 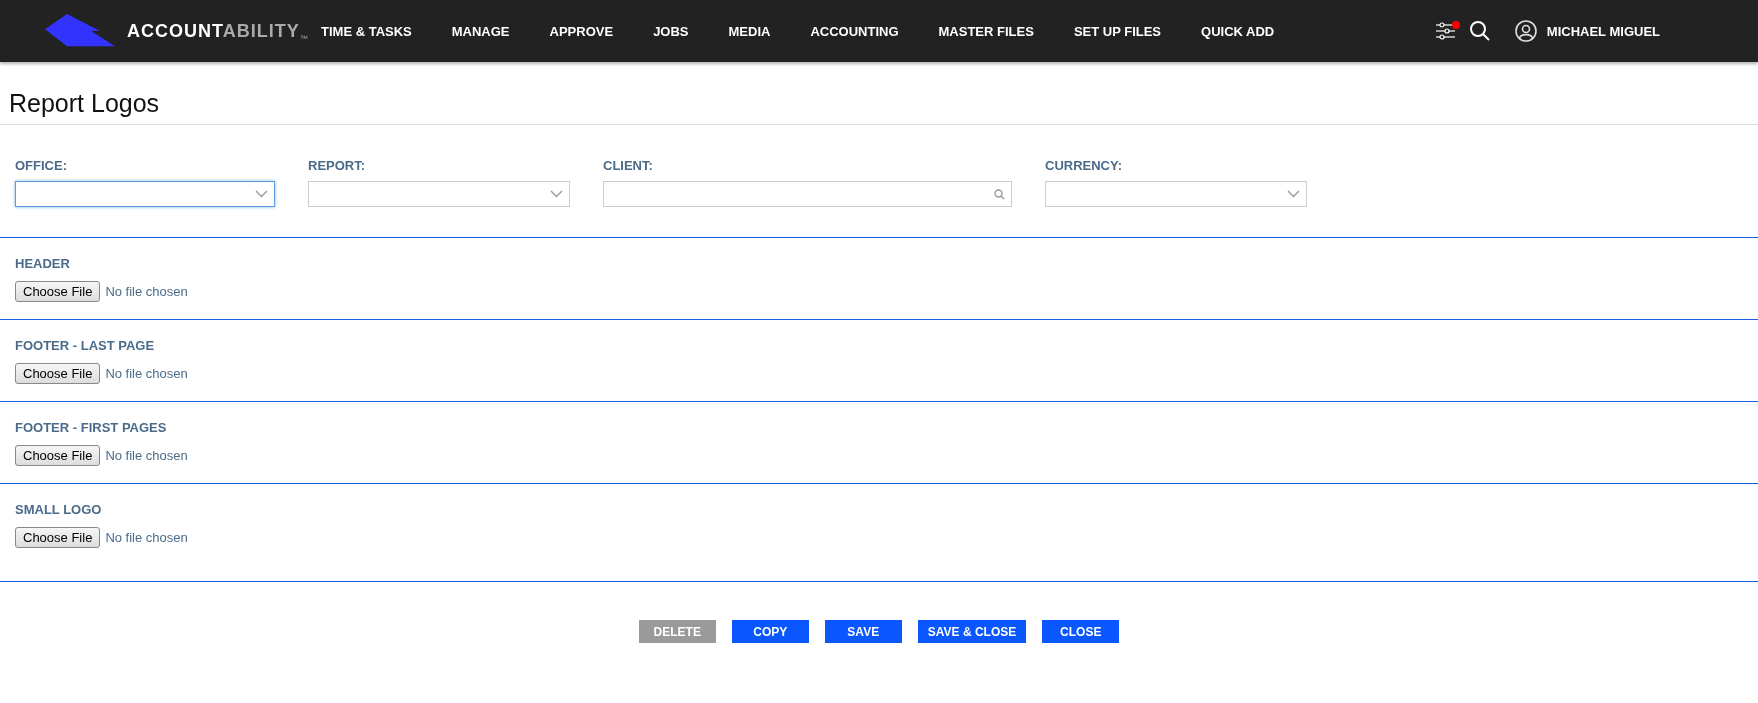 I want to click on field-label: OFFICE:, so click(x=41, y=165).